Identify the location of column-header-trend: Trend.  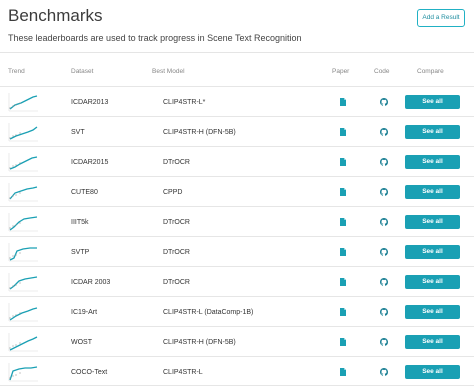
(16, 71).